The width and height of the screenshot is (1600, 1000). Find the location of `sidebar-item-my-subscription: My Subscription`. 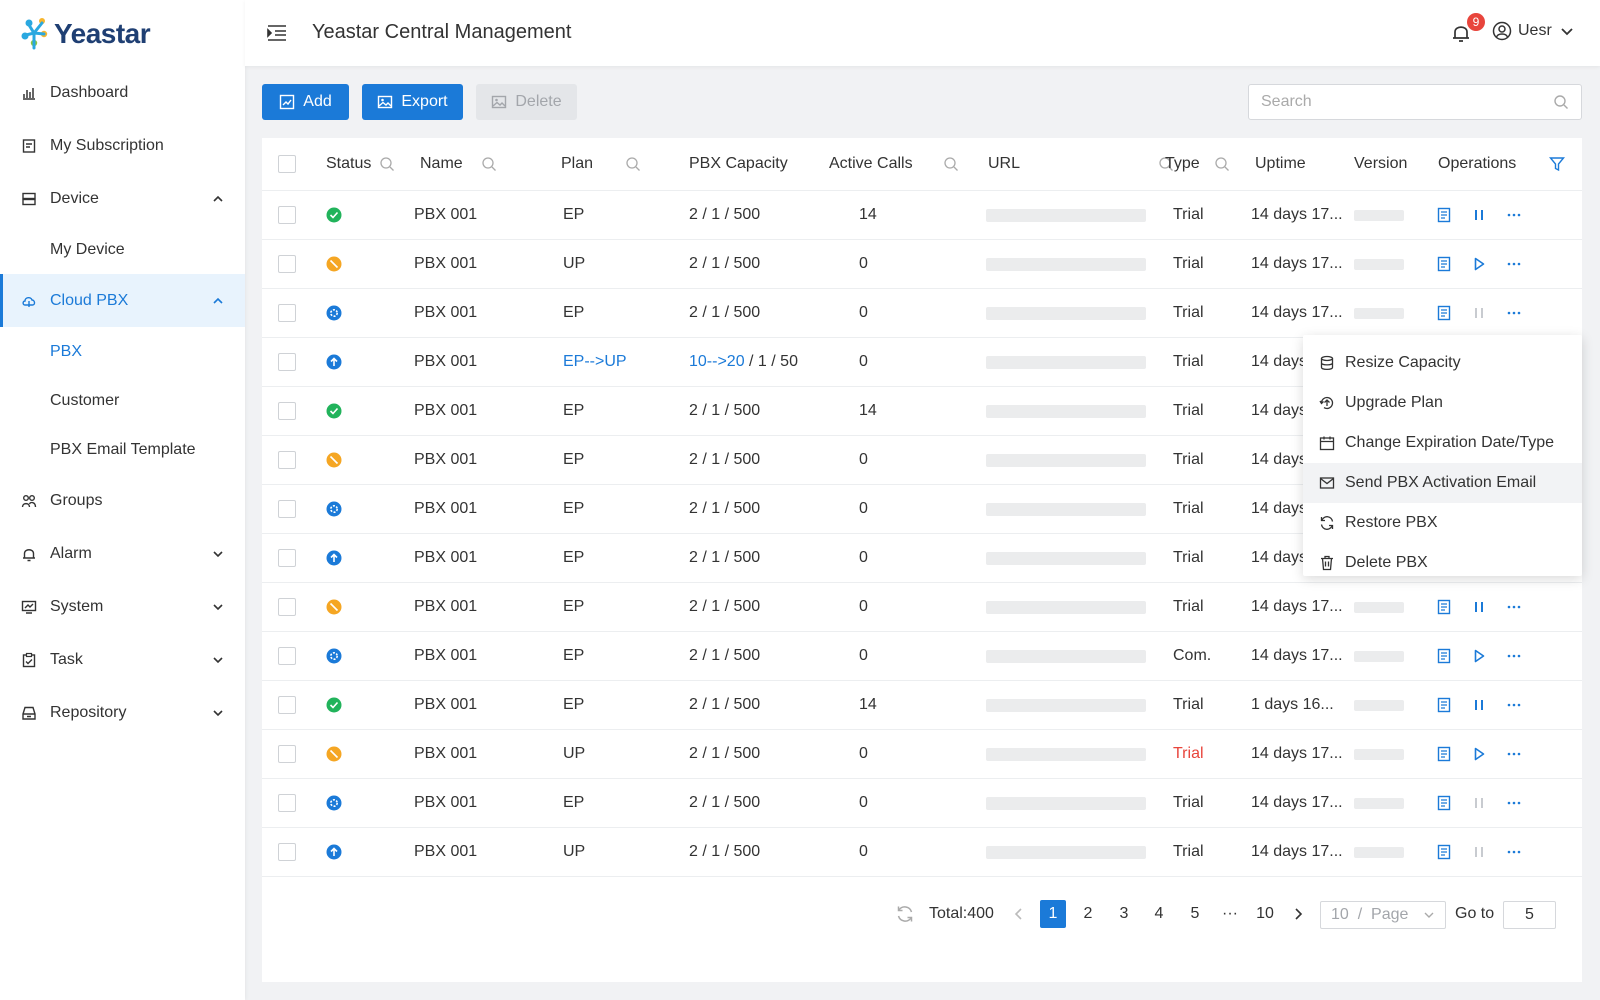

sidebar-item-my-subscription: My Subscription is located at coordinates (122, 145).